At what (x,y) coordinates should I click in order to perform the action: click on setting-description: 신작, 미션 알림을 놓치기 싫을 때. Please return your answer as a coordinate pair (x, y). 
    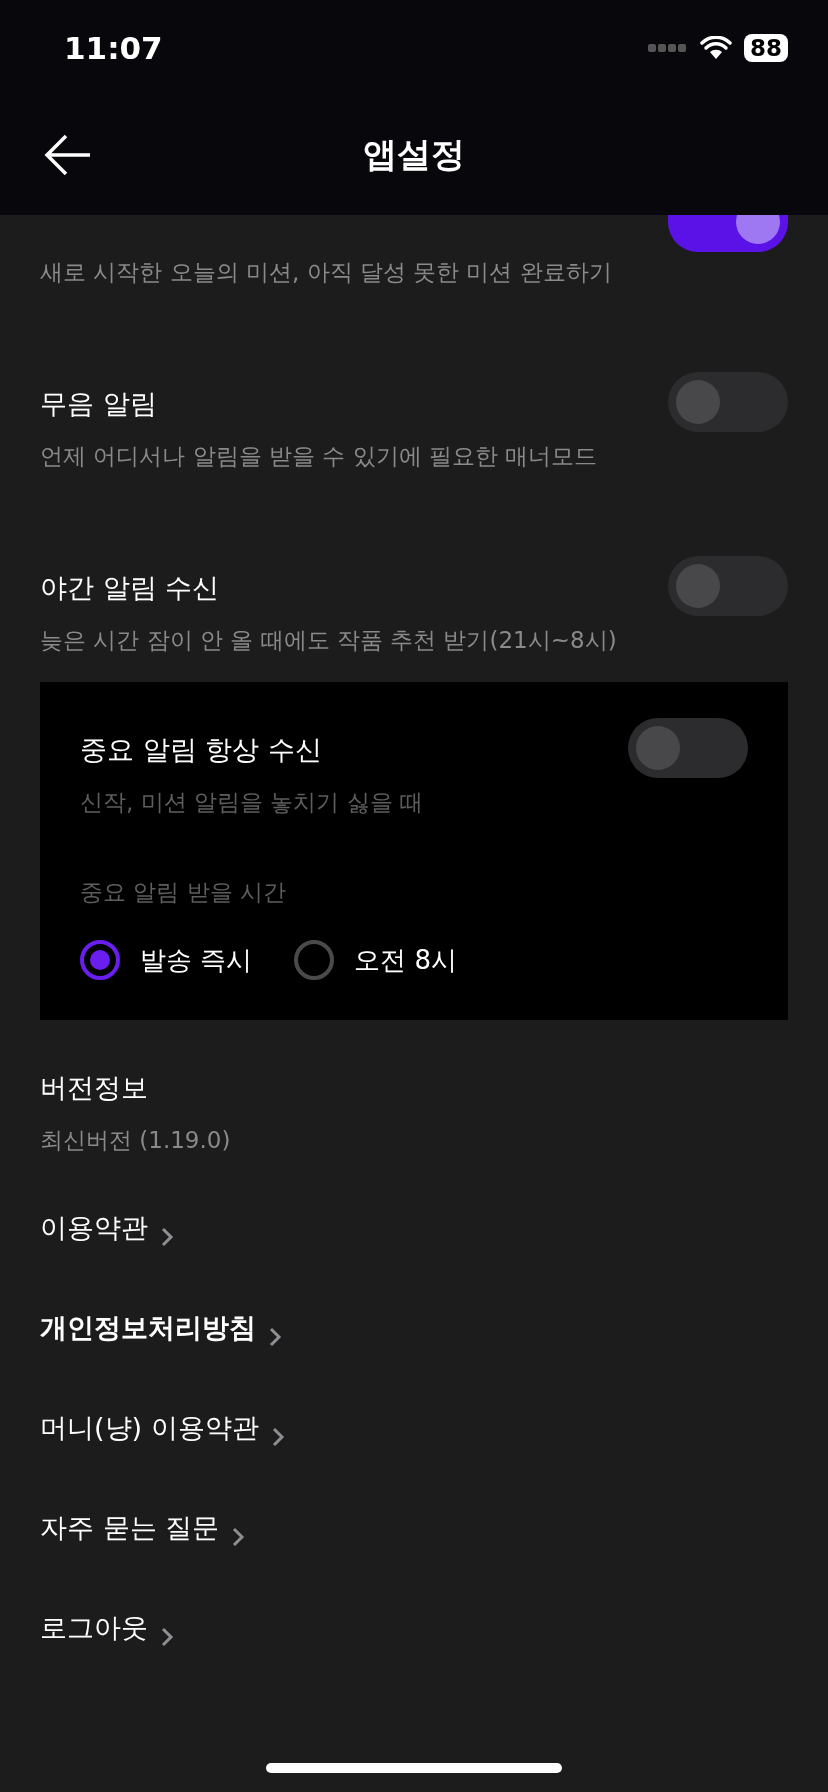
    Looking at the image, I should click on (251, 802).